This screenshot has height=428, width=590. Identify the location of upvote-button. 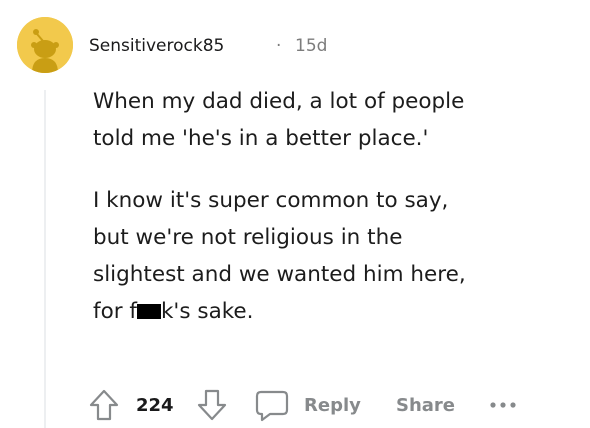
(104, 405).